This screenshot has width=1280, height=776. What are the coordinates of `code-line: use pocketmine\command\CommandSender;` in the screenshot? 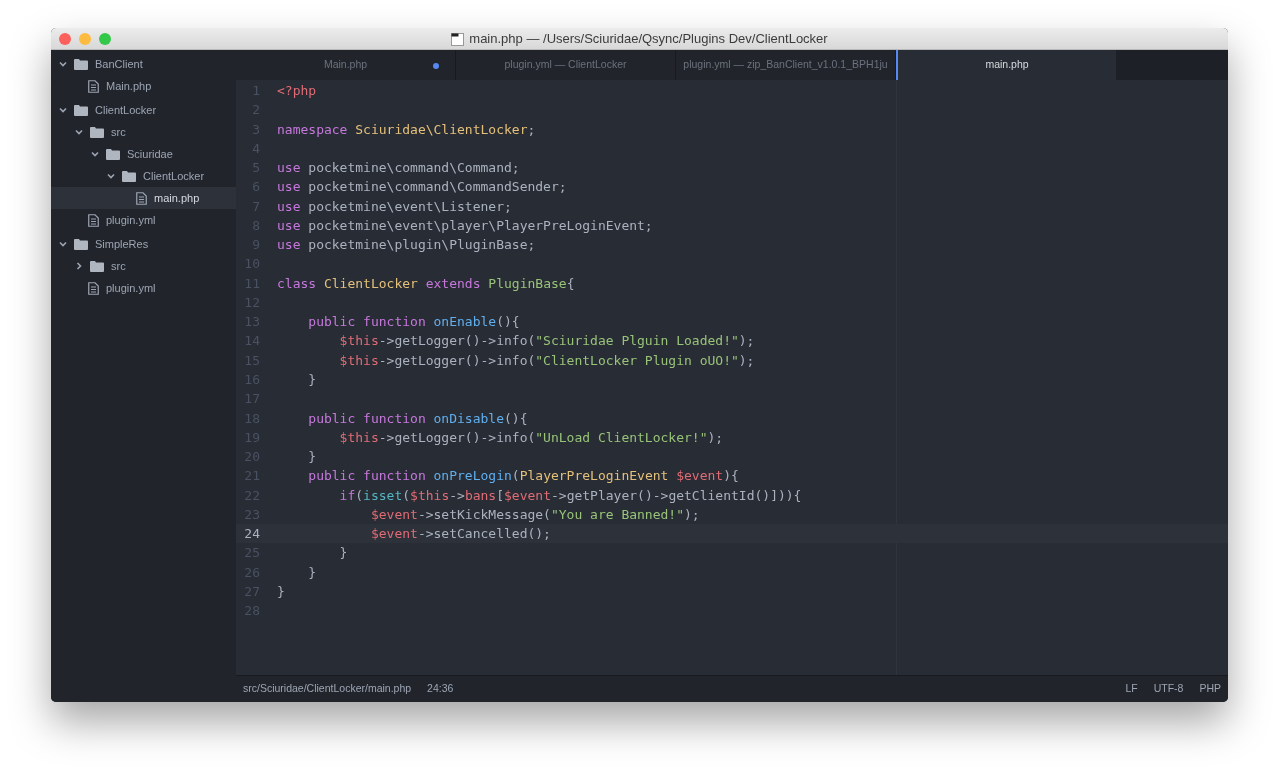 It's located at (422, 187).